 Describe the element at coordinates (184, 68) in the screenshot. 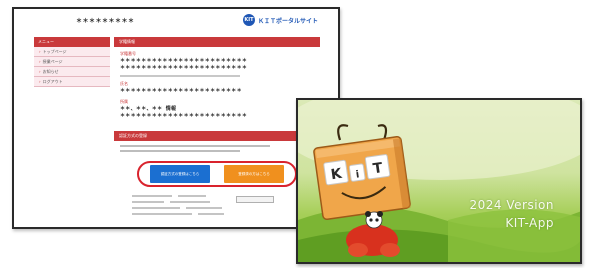

I see `student-id-value-2: ＊＊＊＊＊＊＊＊＊＊＊＊＊＊＊＊＊＊＊＊＊＊＊＊` at that location.